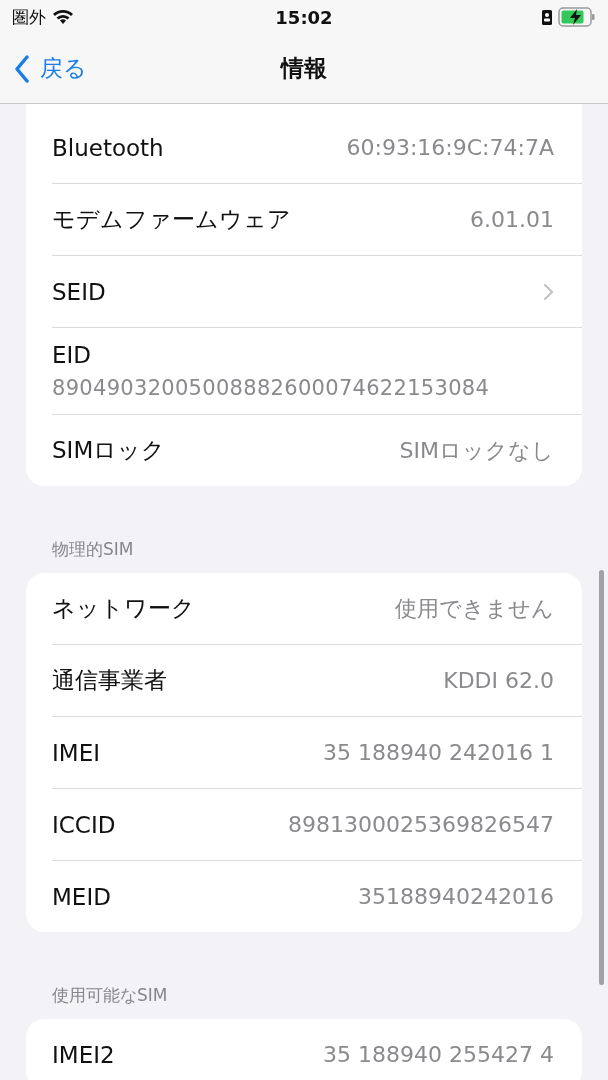  What do you see at coordinates (83, 1054) in the screenshot?
I see `row-label: IMEI2` at bounding box center [83, 1054].